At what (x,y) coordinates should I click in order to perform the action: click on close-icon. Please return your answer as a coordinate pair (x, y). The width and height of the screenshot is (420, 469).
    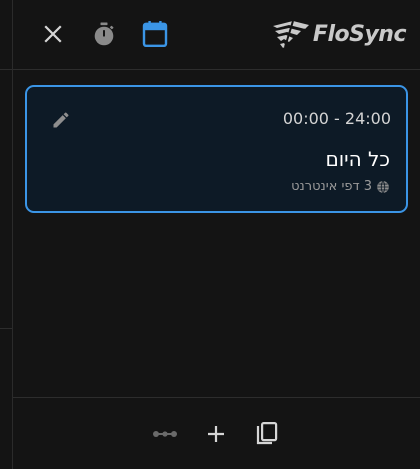
    Looking at the image, I should click on (53, 34).